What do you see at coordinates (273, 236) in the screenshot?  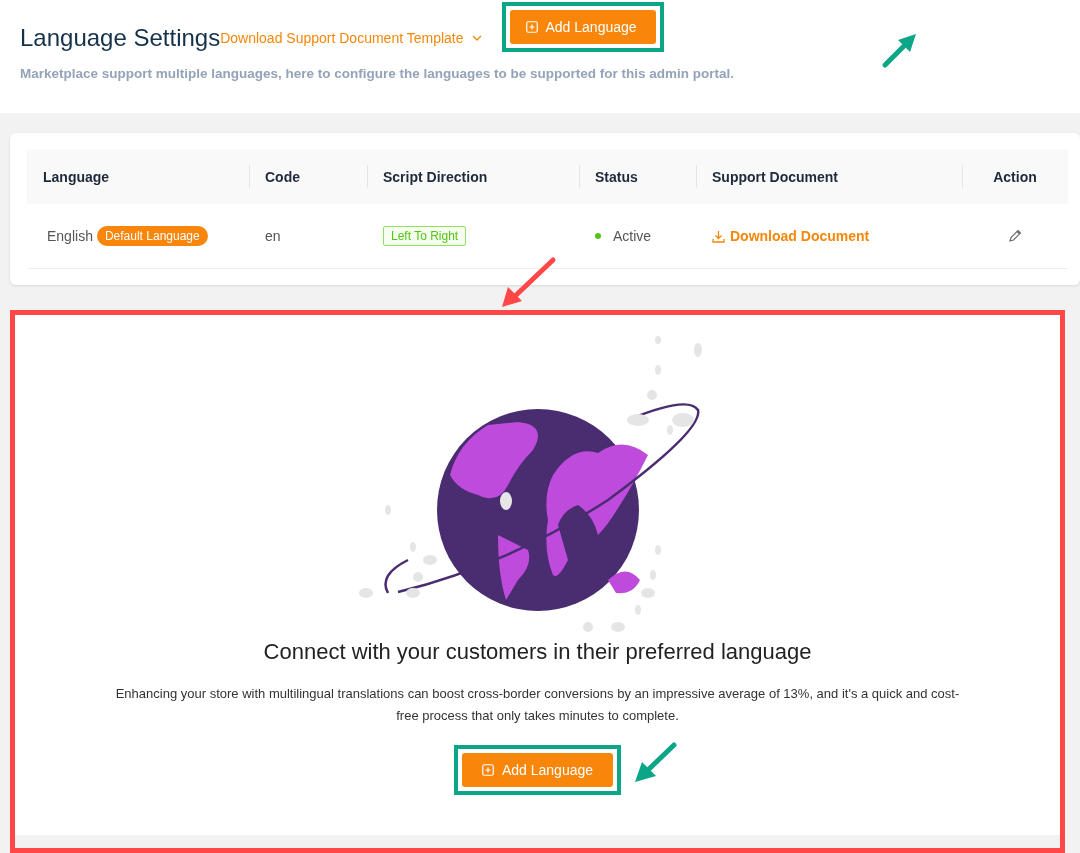 I see `table-cell: en` at bounding box center [273, 236].